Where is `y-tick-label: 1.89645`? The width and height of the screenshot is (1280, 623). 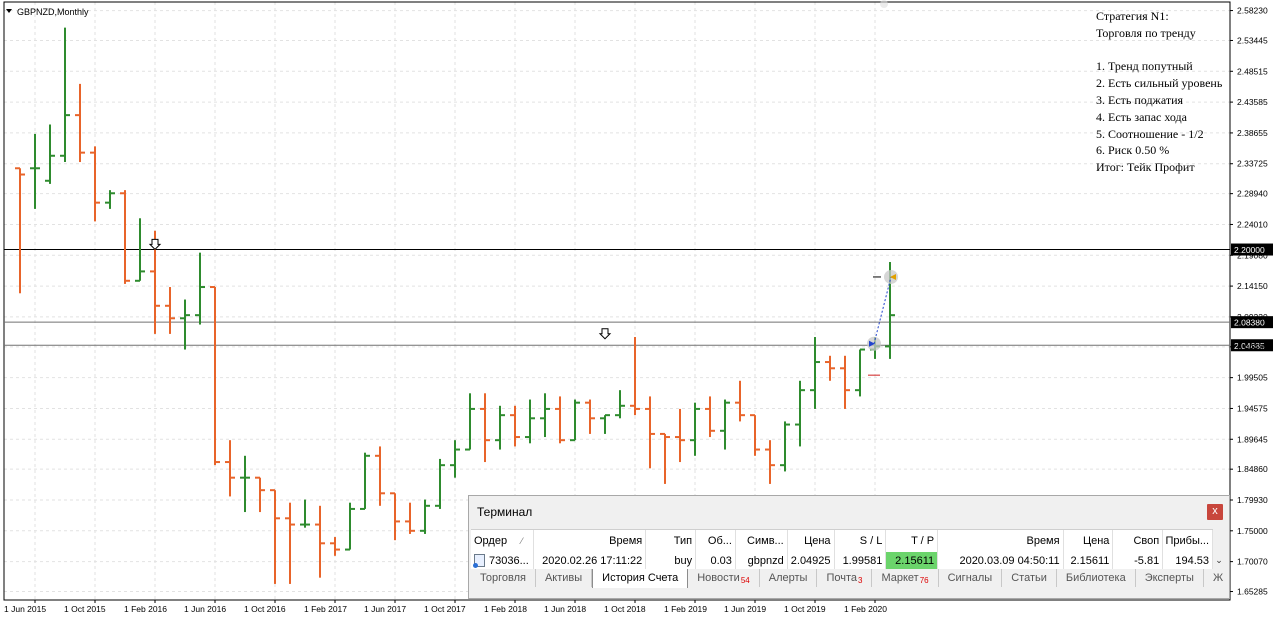
y-tick-label: 1.89645 is located at coordinates (1252, 439).